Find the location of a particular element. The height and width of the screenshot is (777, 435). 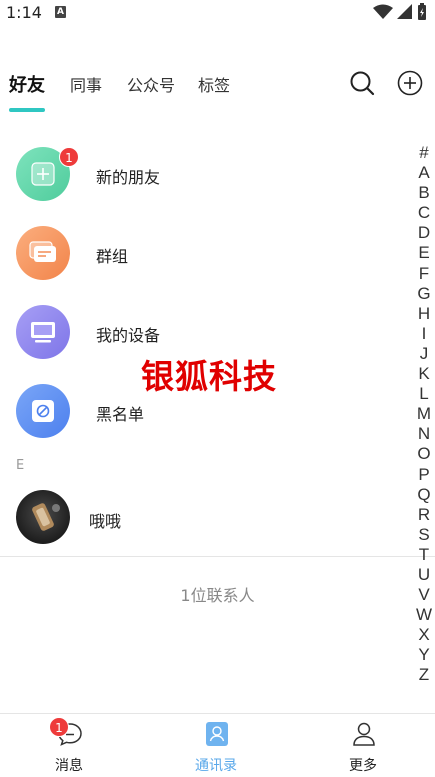

wifi-icon is located at coordinates (383, 11).